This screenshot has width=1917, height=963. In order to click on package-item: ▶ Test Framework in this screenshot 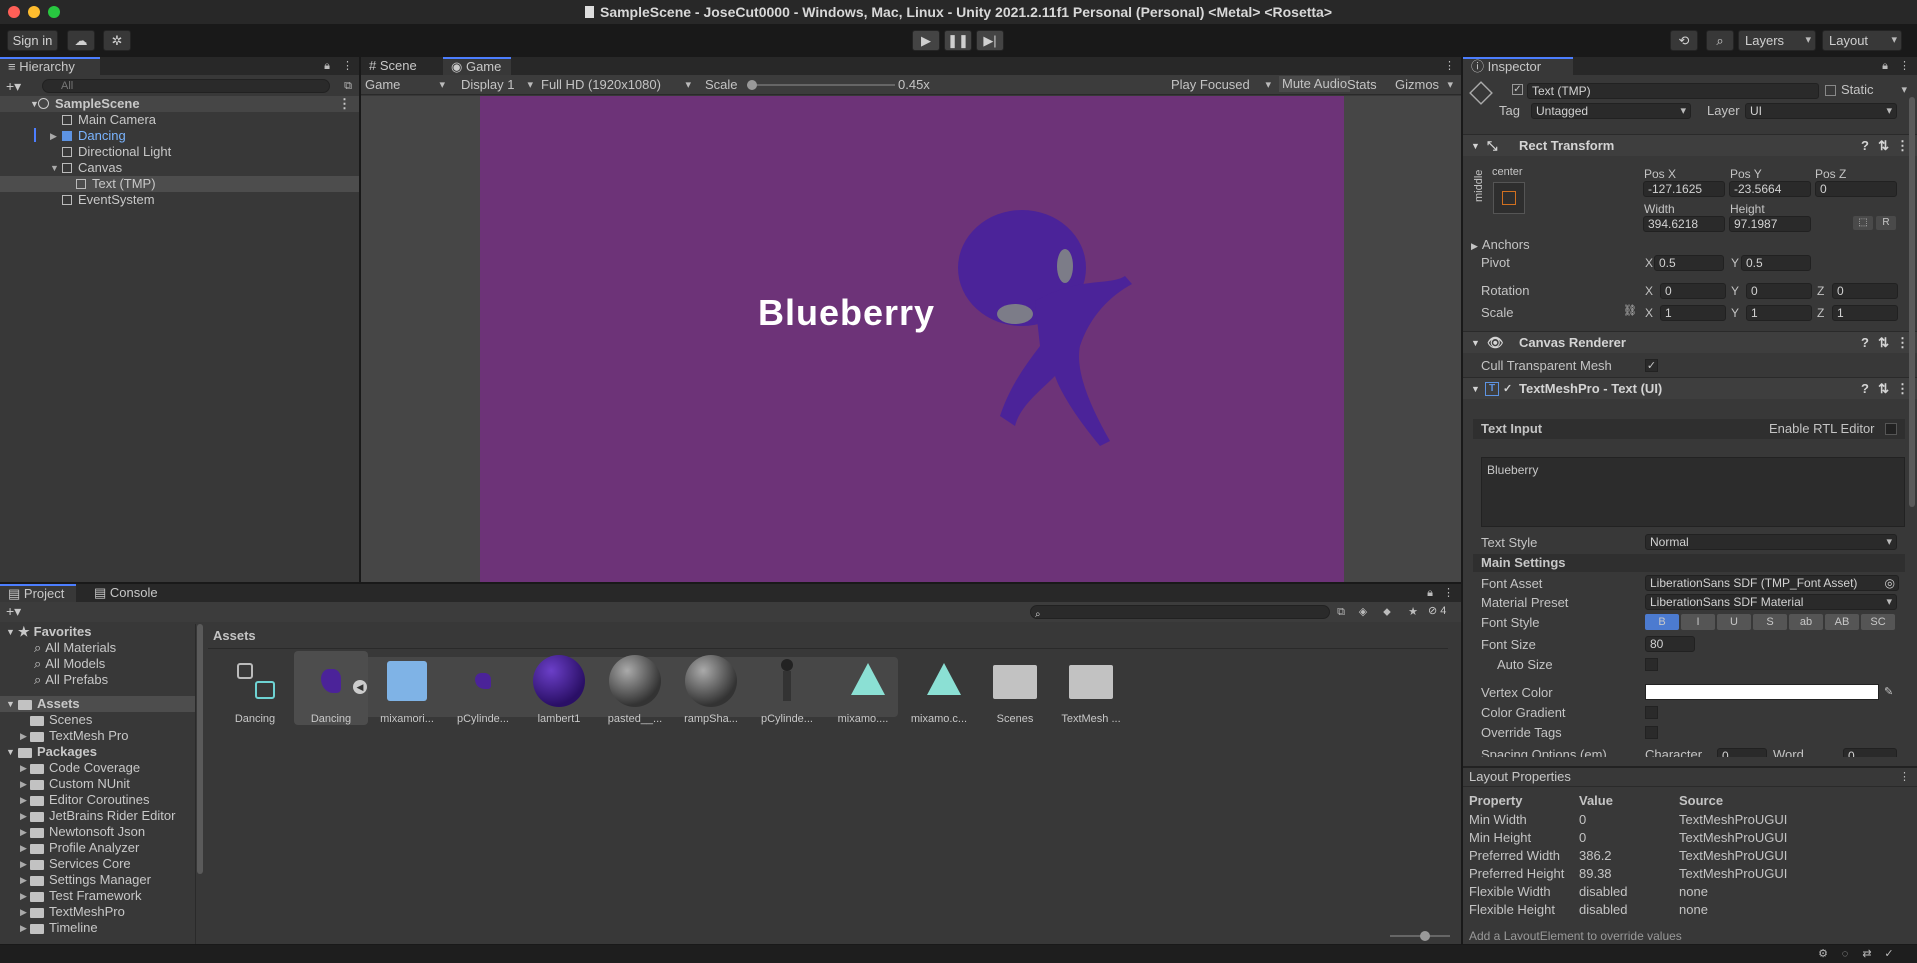, I will do `click(70, 896)`.